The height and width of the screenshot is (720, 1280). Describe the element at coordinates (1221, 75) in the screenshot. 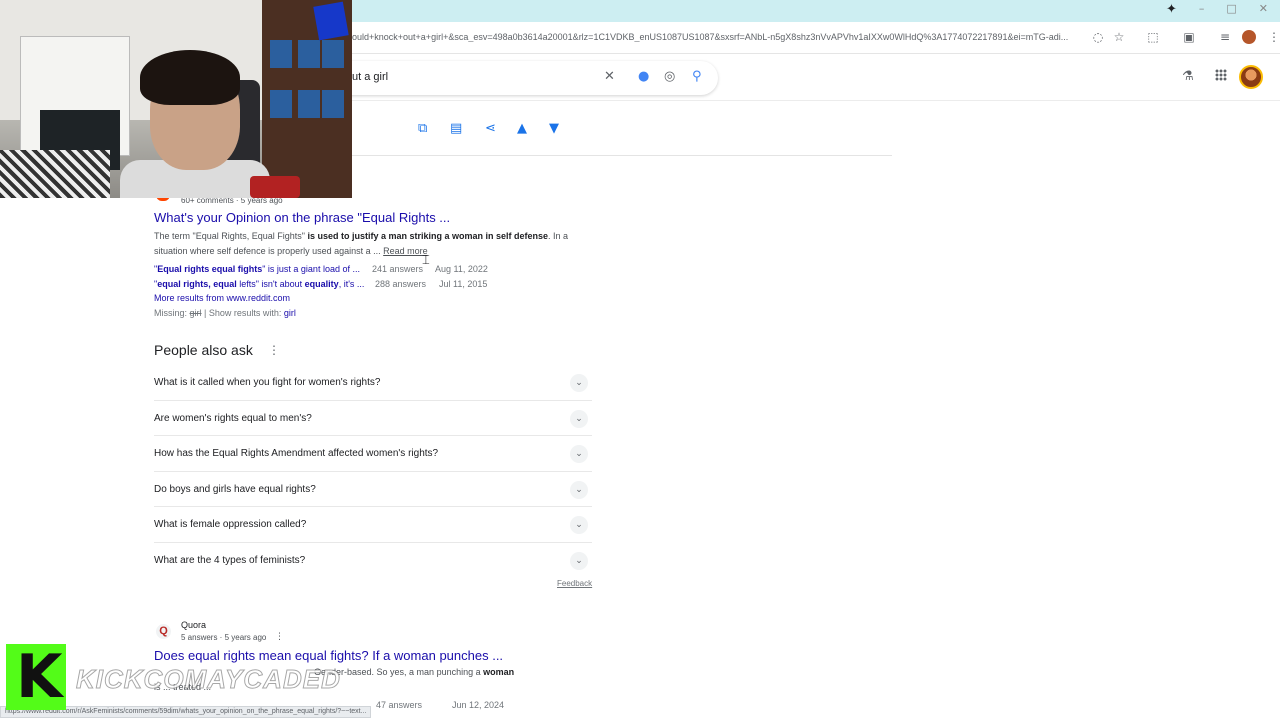

I see `apps-grid-icon` at that location.